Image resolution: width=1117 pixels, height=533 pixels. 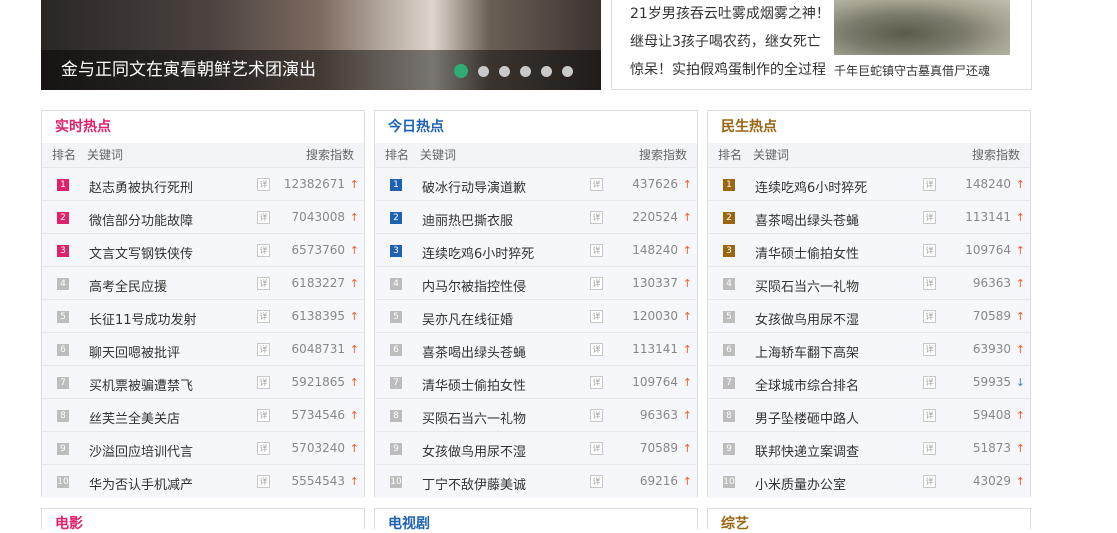 I want to click on table-row: 8 丝芙兰全美关店 详 5734546 ↑, so click(x=203, y=415).